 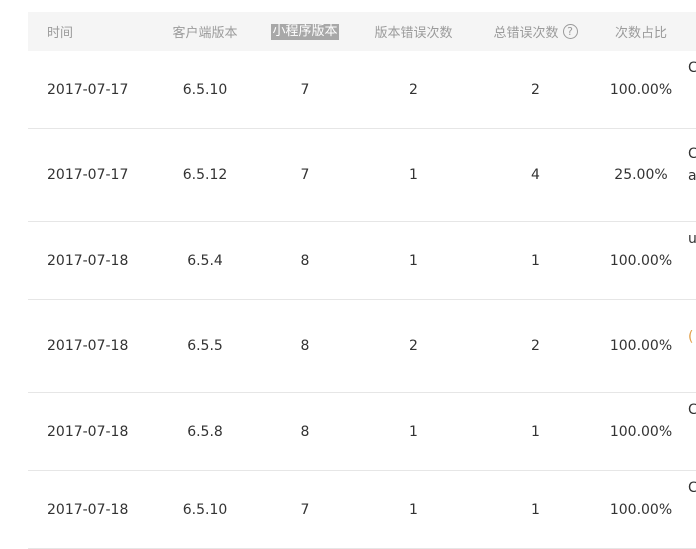 I want to click on row-extra-truncated: (, so click(x=692, y=346).